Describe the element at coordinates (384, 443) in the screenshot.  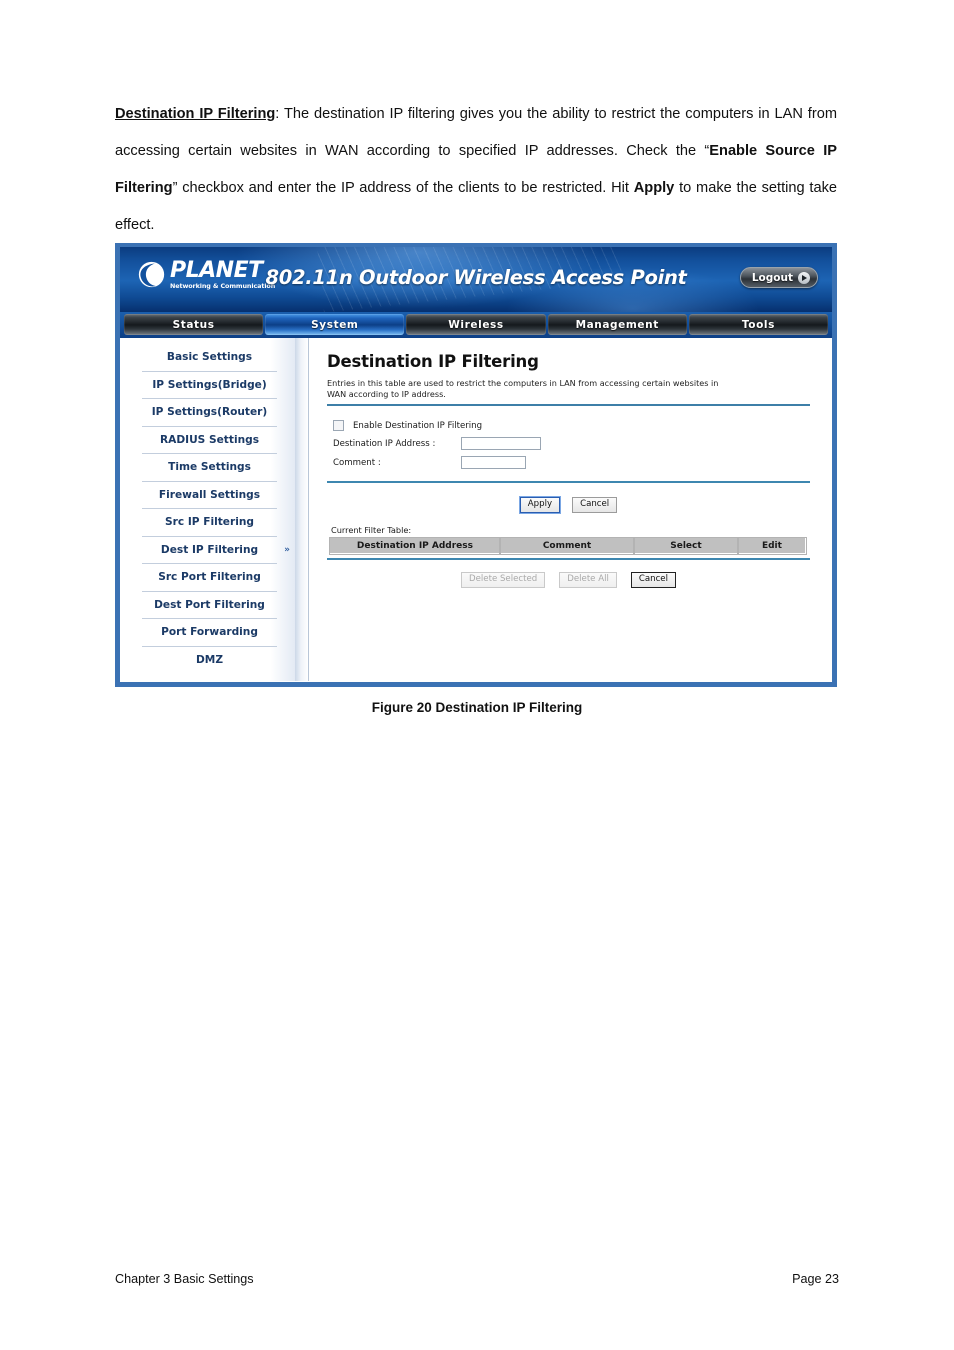
I see `destination-ip-address-label: Destination IP Address :` at that location.